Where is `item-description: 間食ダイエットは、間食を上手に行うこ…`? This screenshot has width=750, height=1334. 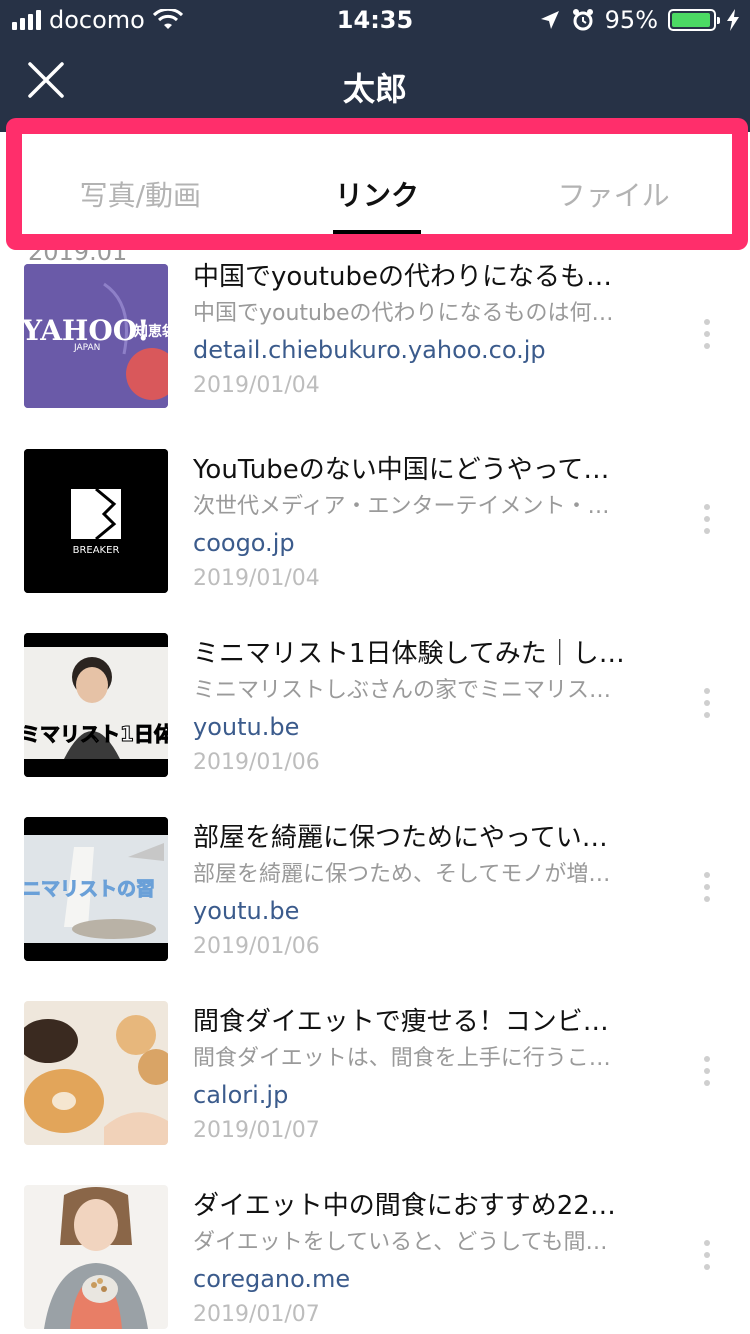 item-description: 間食ダイエットは、間食を上手に行うこ… is located at coordinates (402, 1058).